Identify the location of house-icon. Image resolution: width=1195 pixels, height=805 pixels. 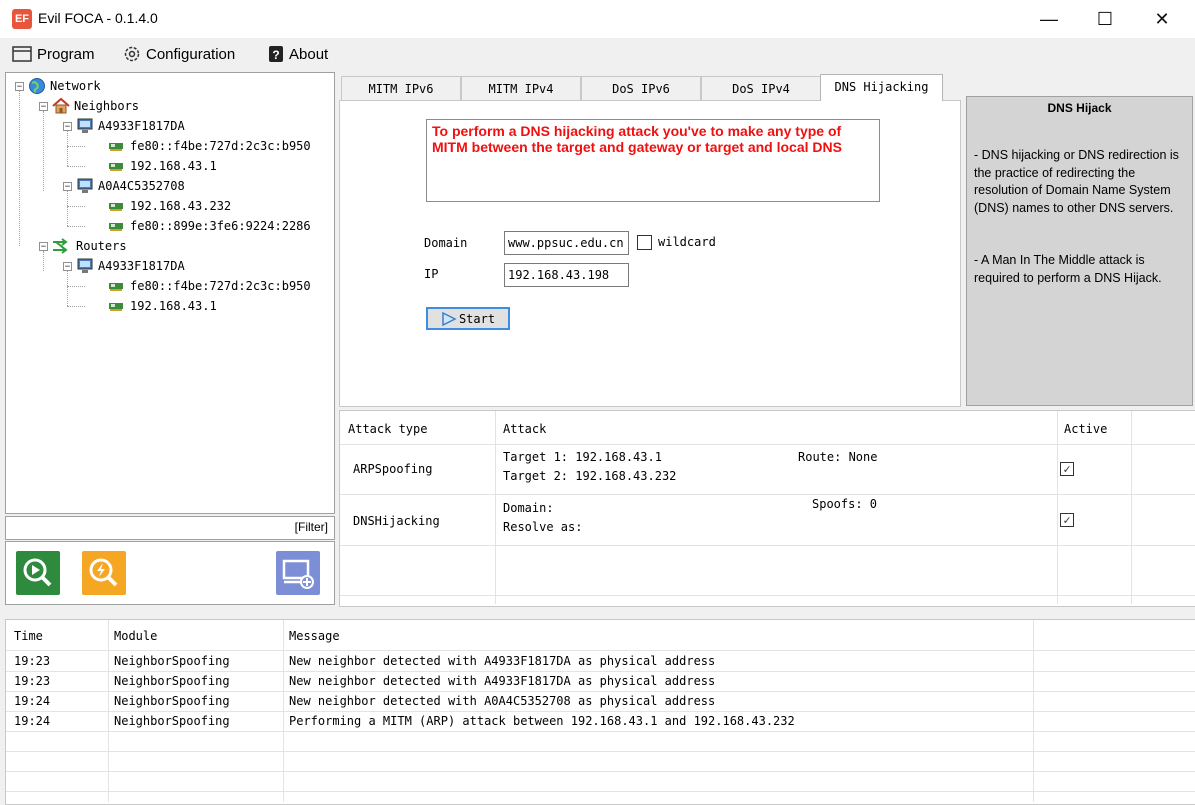
(61, 105).